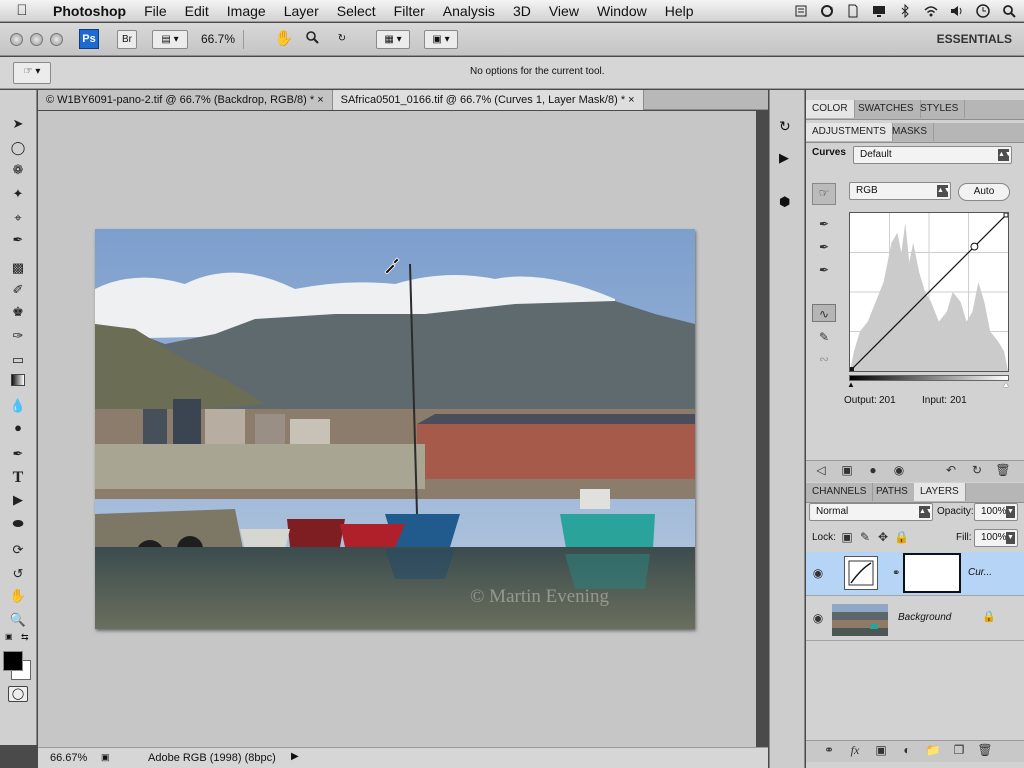 The width and height of the screenshot is (1024, 768). I want to click on layer-mask-link-icon: ⚭, so click(896, 573).